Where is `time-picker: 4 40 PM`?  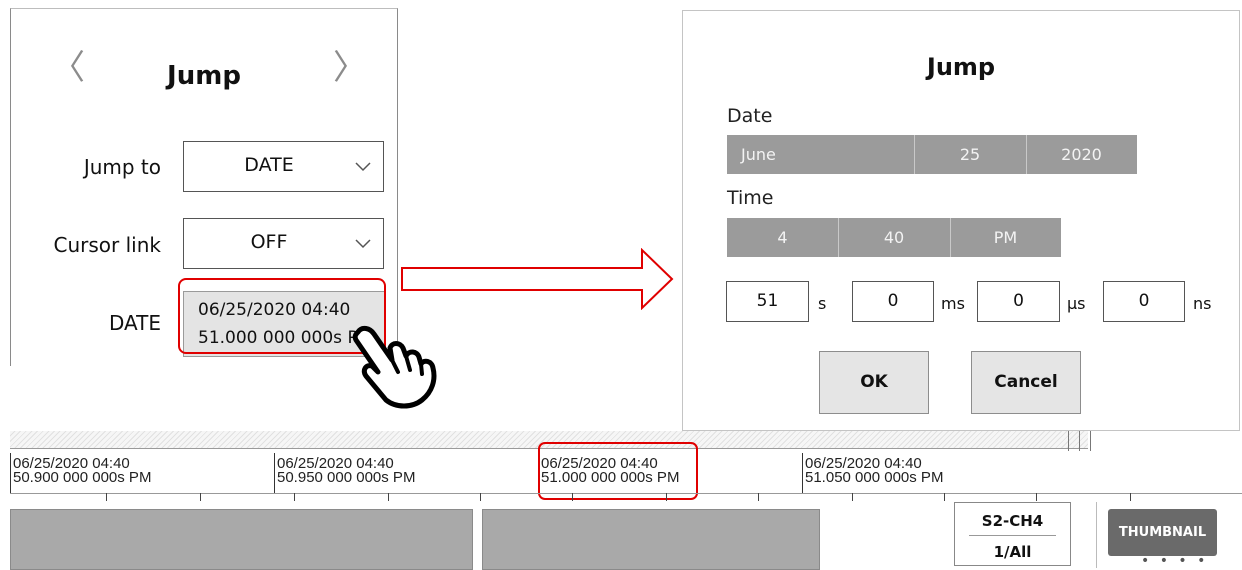
time-picker: 4 40 PM is located at coordinates (894, 237).